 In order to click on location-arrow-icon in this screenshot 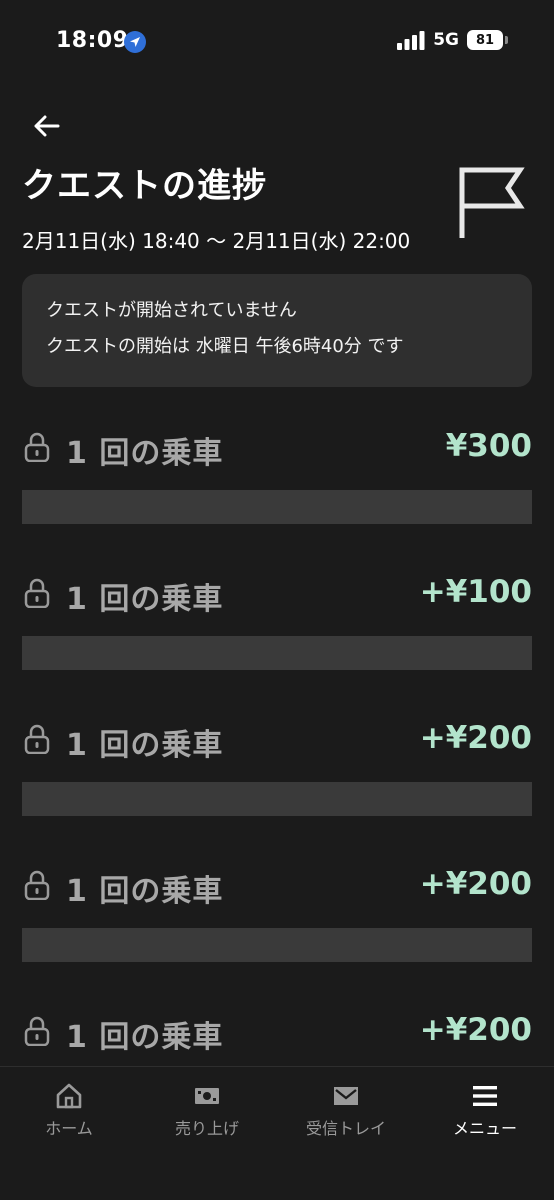, I will do `click(135, 42)`.